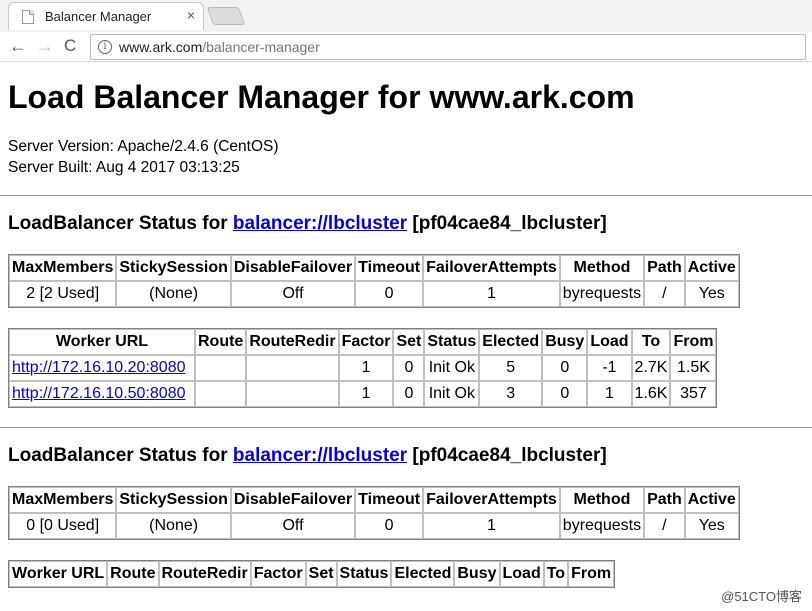  I want to click on address-bar: i www.ark.com/balancer-manager, so click(448, 47).